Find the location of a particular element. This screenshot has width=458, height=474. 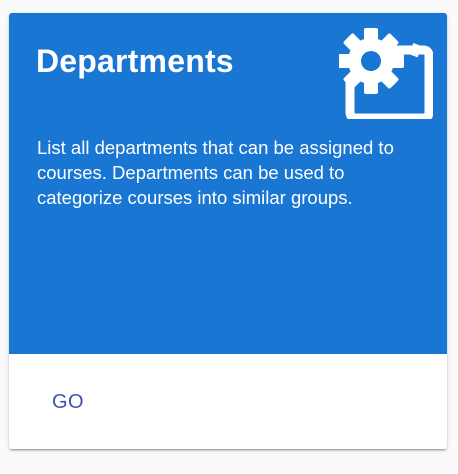

card-title: Departments is located at coordinates (135, 61).